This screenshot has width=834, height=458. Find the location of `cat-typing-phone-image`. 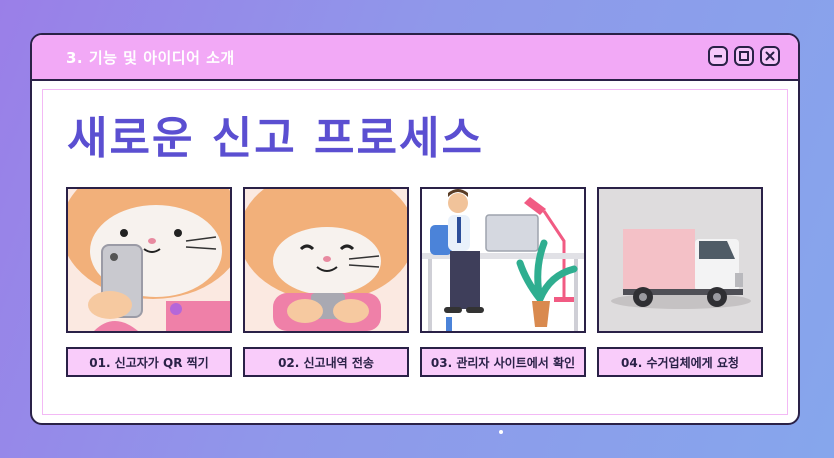

cat-typing-phone-image is located at coordinates (326, 260).